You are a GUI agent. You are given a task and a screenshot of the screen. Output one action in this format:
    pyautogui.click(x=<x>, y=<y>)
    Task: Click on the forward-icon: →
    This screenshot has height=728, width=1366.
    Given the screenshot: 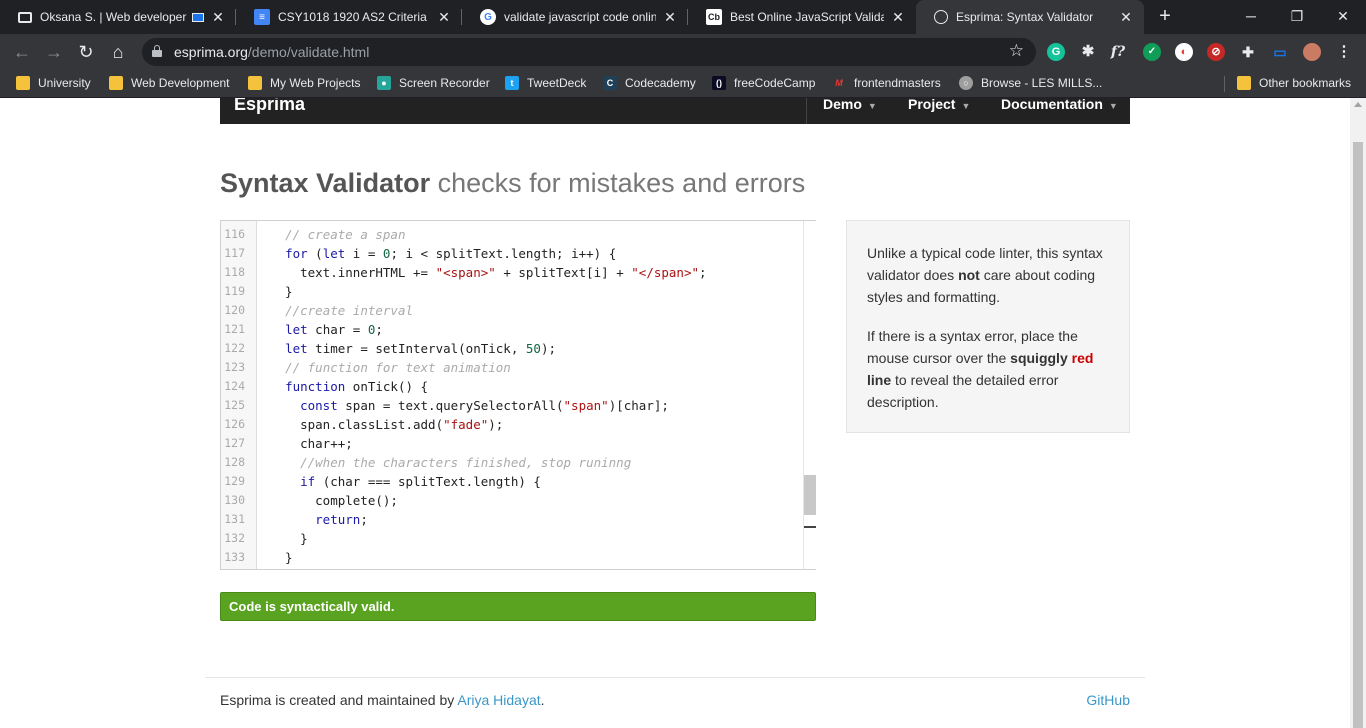 What is the action you would take?
    pyautogui.click(x=54, y=52)
    